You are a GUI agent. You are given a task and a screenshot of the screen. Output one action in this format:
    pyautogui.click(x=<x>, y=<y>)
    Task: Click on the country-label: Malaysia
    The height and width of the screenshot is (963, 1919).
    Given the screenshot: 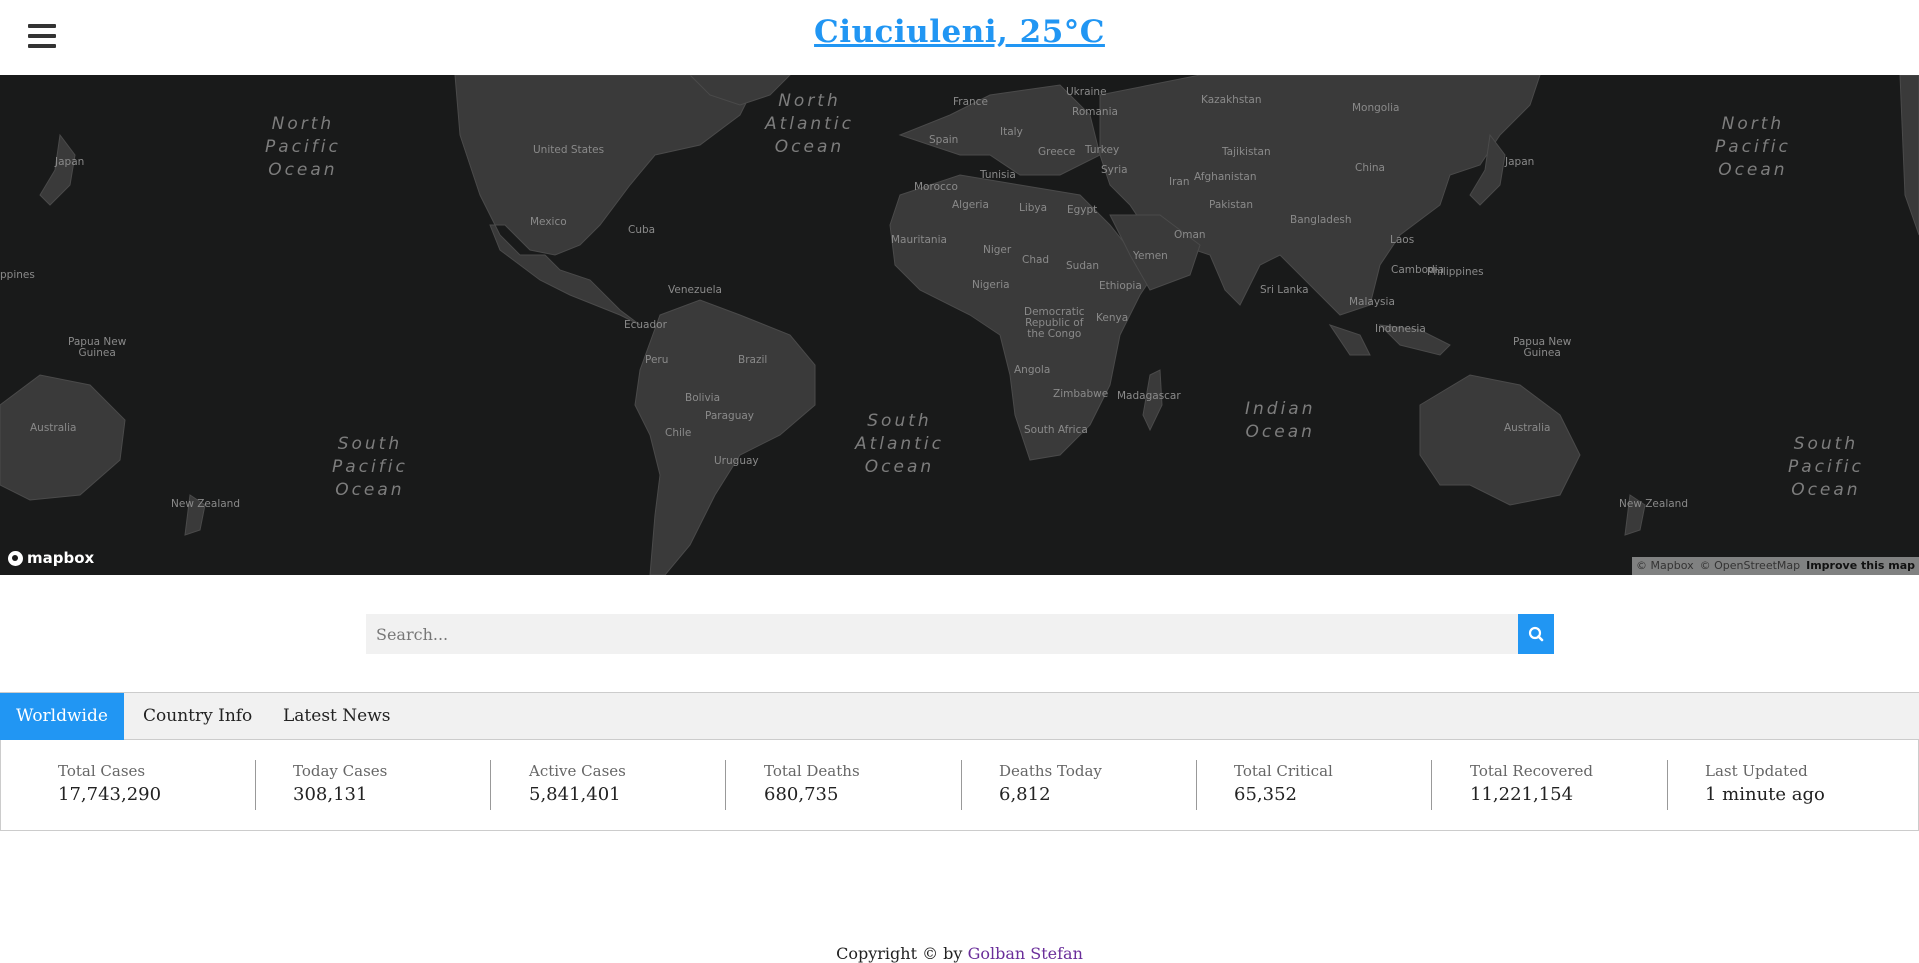 What is the action you would take?
    pyautogui.click(x=1372, y=302)
    